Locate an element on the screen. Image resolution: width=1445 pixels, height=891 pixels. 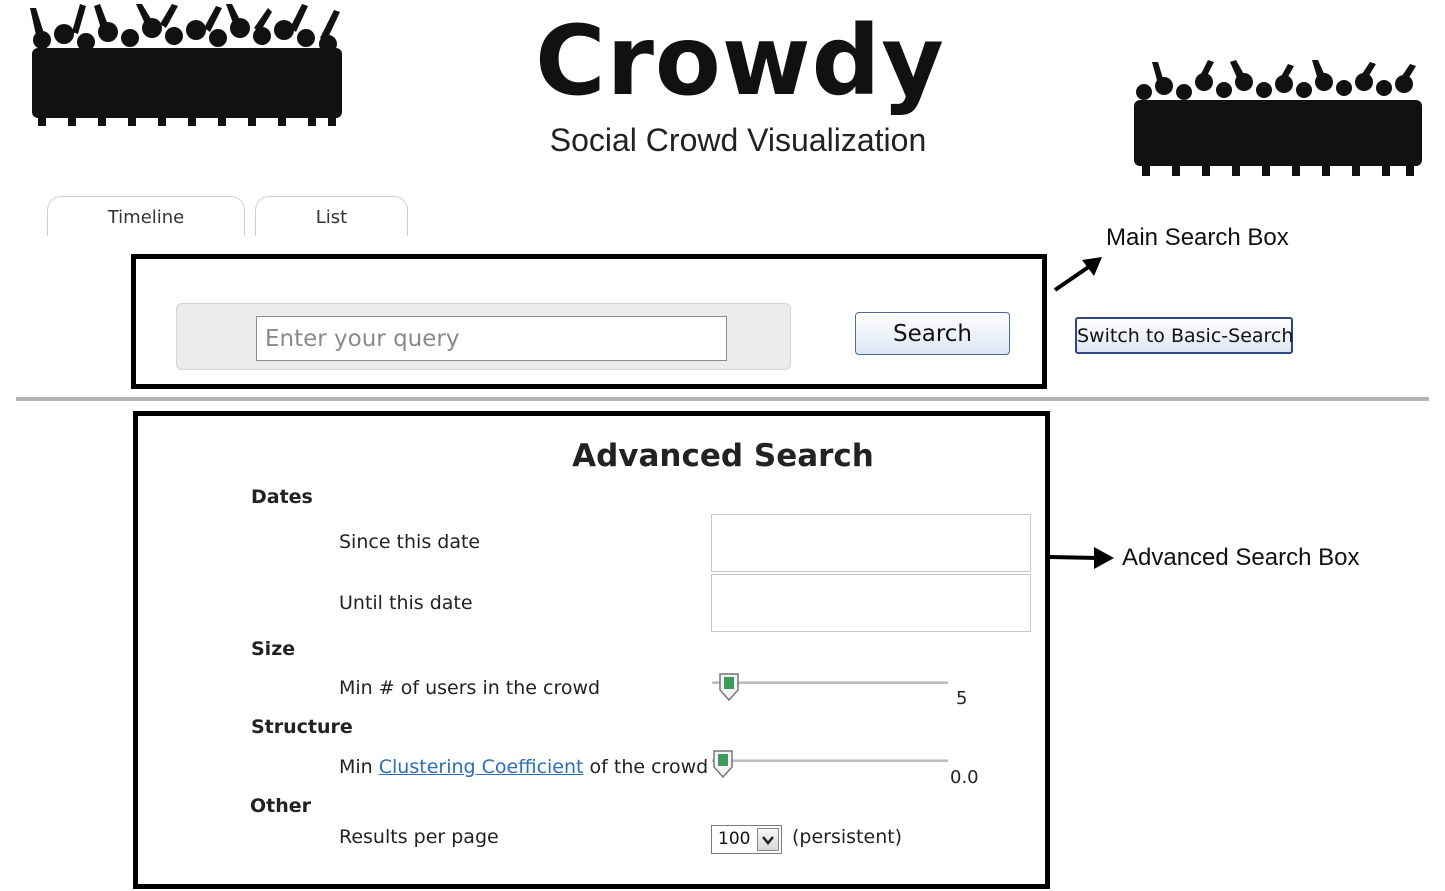
clustering-label-suffix: of the crowd is located at coordinates (649, 767).